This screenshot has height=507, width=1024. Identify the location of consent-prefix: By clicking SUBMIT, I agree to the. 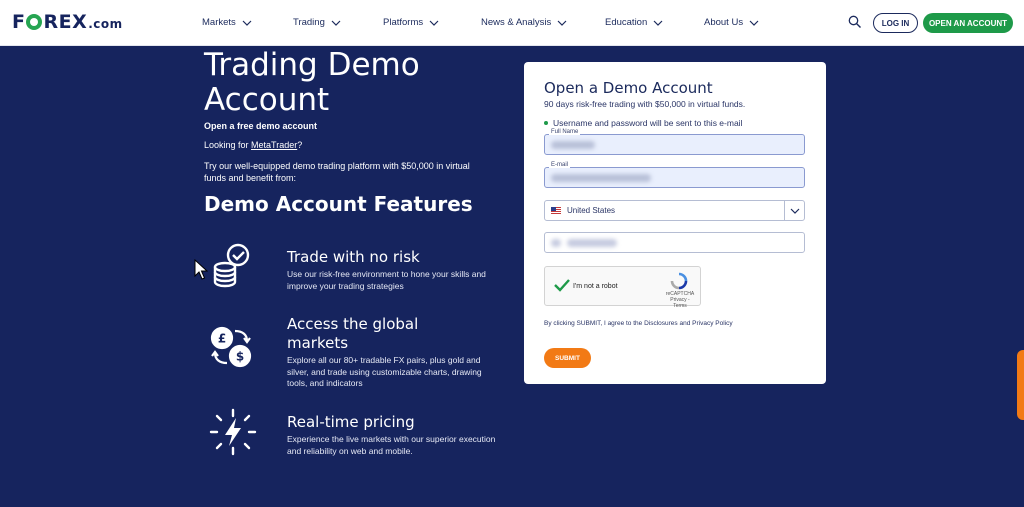
(594, 323).